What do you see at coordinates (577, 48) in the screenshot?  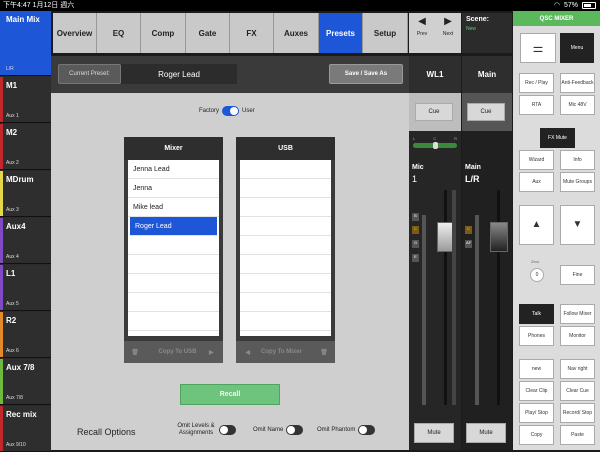 I see `menu-button: Menu` at bounding box center [577, 48].